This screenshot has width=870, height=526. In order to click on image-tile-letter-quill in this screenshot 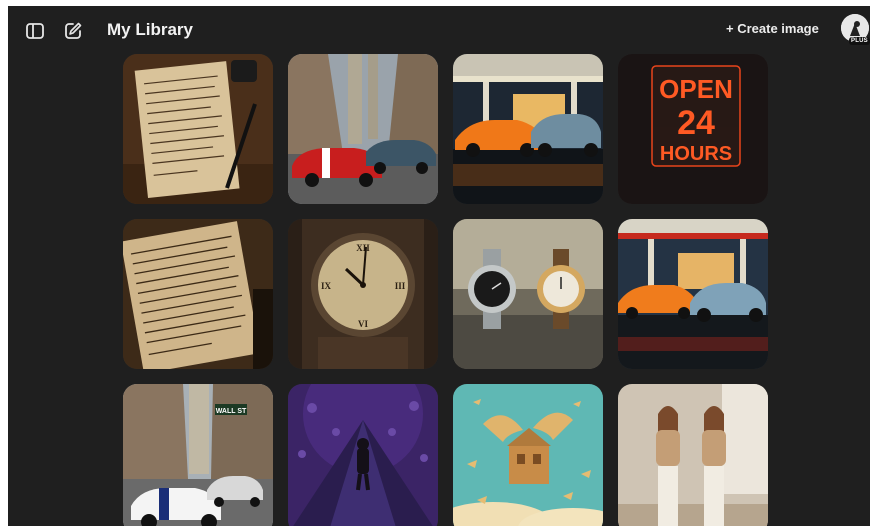, I will do `click(198, 129)`.